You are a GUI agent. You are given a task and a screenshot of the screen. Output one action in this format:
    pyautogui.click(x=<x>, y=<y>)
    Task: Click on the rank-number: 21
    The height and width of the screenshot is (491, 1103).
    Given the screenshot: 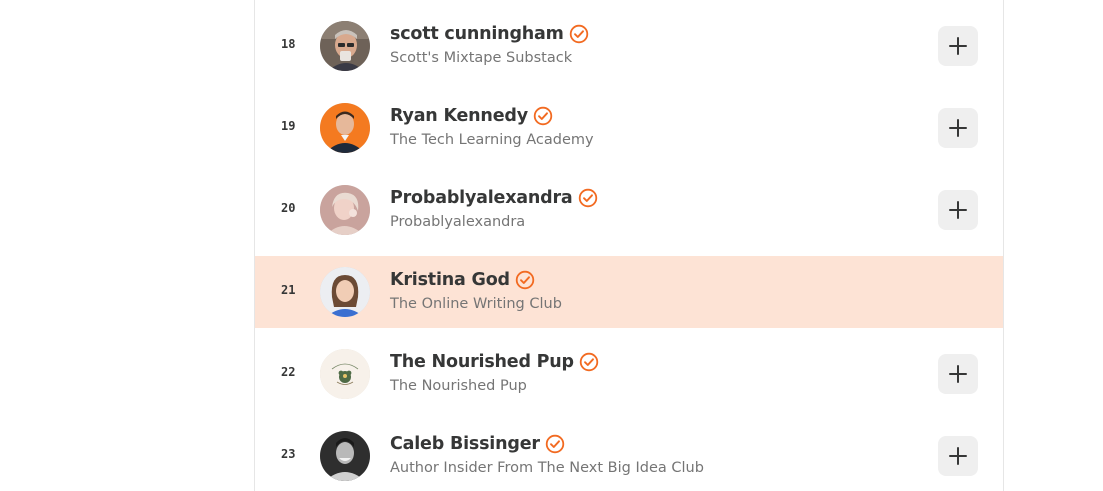 What is the action you would take?
    pyautogui.click(x=288, y=290)
    